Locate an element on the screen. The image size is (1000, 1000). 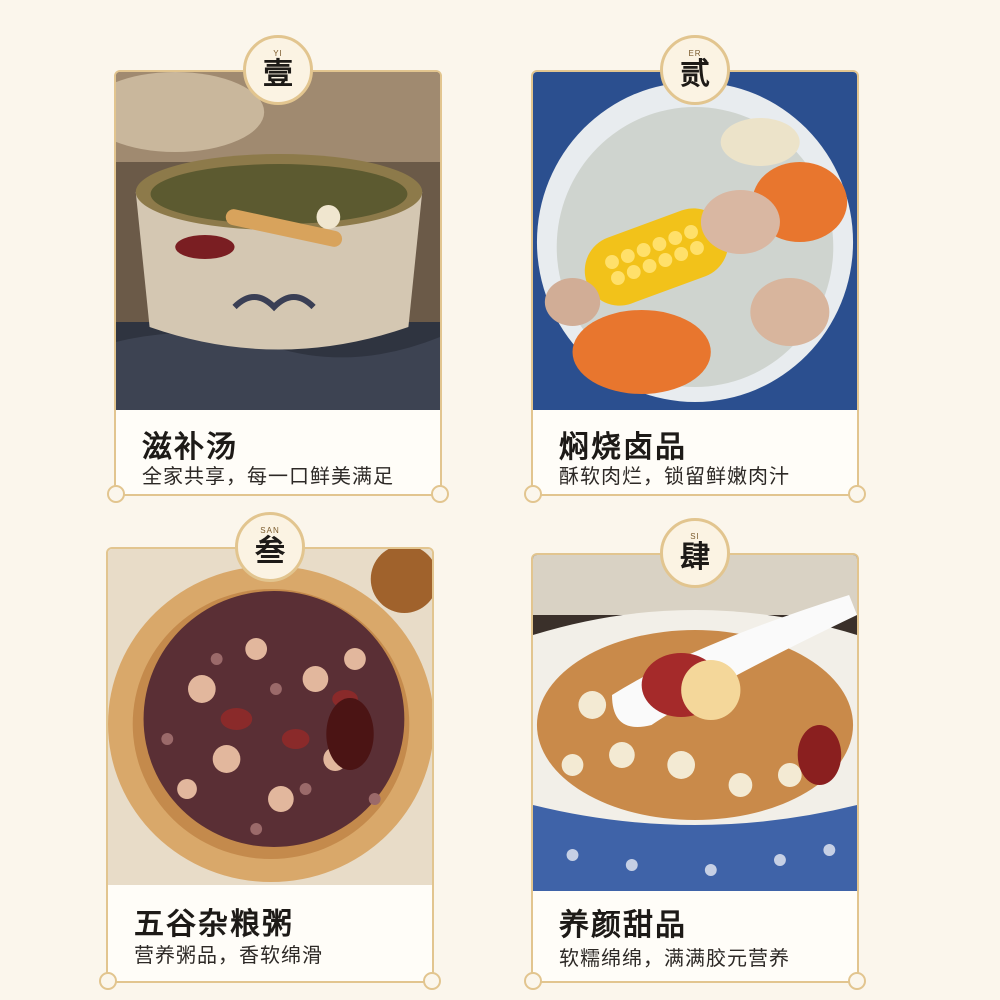
card-subtitle: 软糯绵绵，满满胶元营养 is located at coordinates (674, 959).